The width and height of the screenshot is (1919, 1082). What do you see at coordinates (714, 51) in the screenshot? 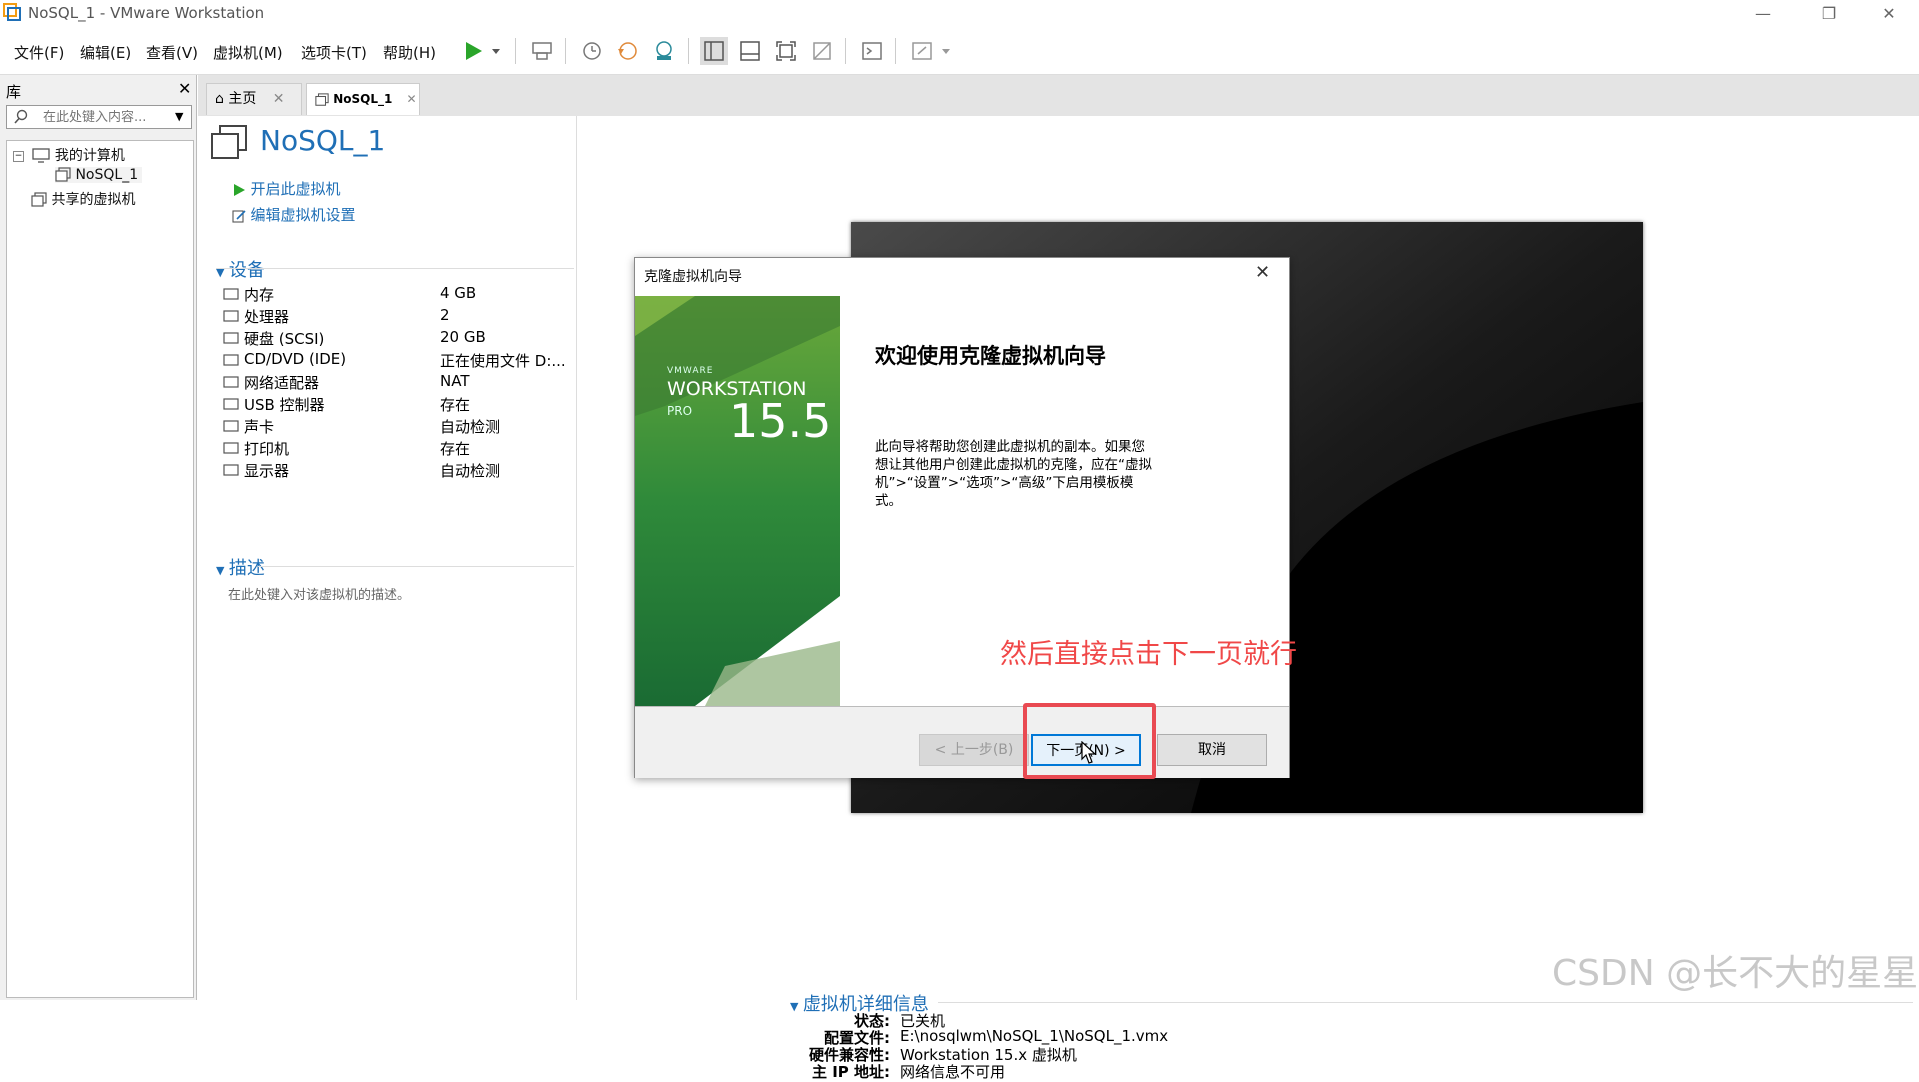
I see `show-library-icon` at bounding box center [714, 51].